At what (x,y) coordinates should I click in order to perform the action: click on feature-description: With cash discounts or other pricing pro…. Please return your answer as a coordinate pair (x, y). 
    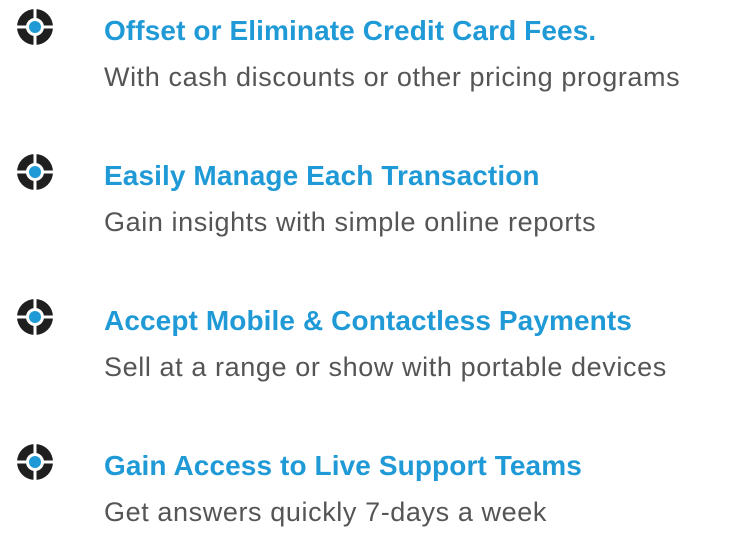
    Looking at the image, I should click on (392, 77).